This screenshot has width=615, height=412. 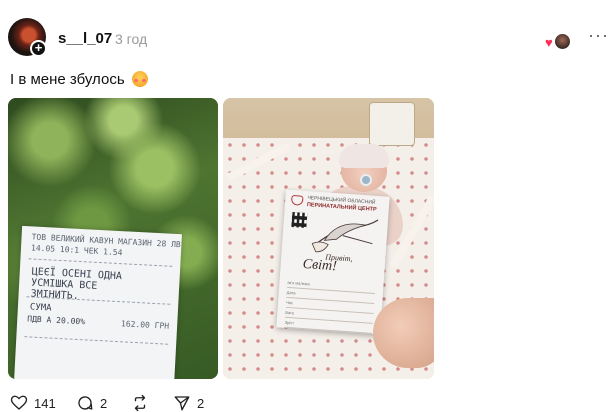 I want to click on repost-button, so click(x=143, y=403).